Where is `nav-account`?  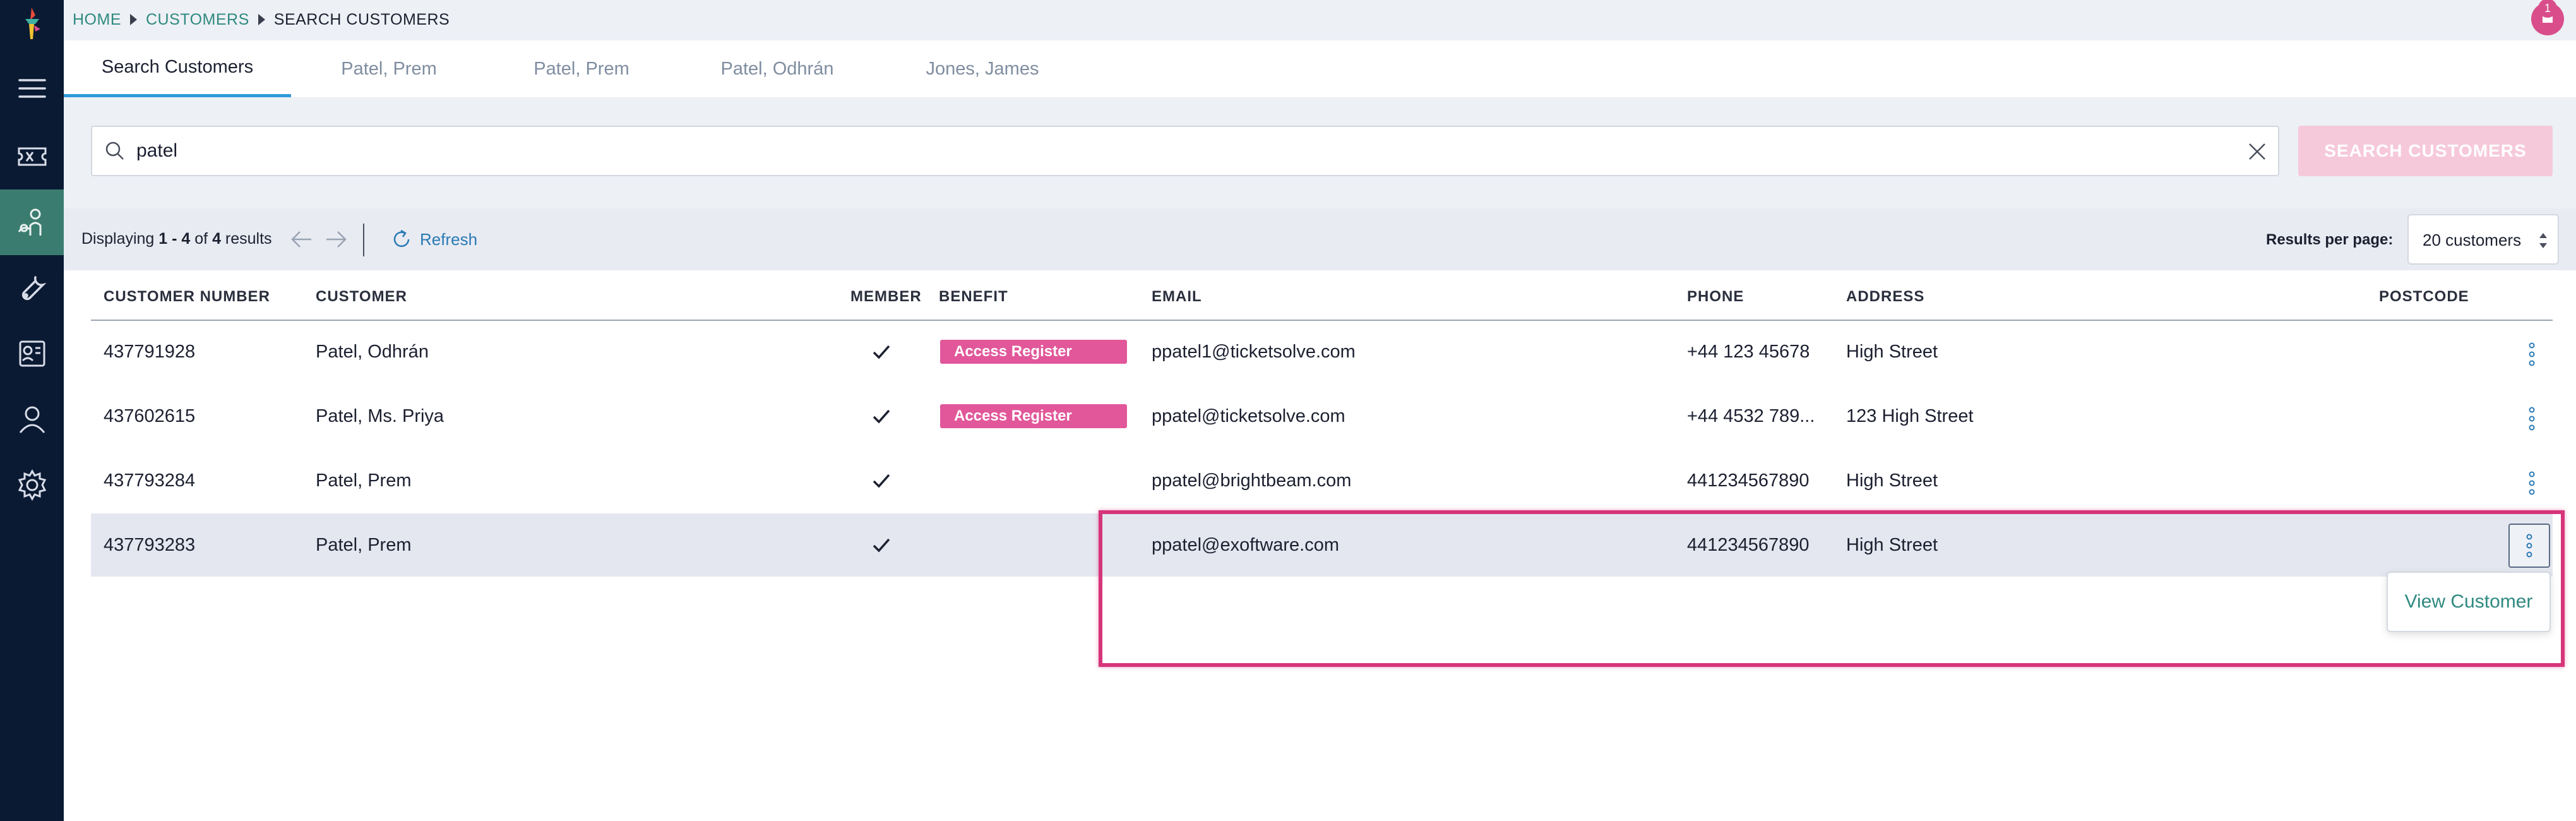
nav-account is located at coordinates (32, 419).